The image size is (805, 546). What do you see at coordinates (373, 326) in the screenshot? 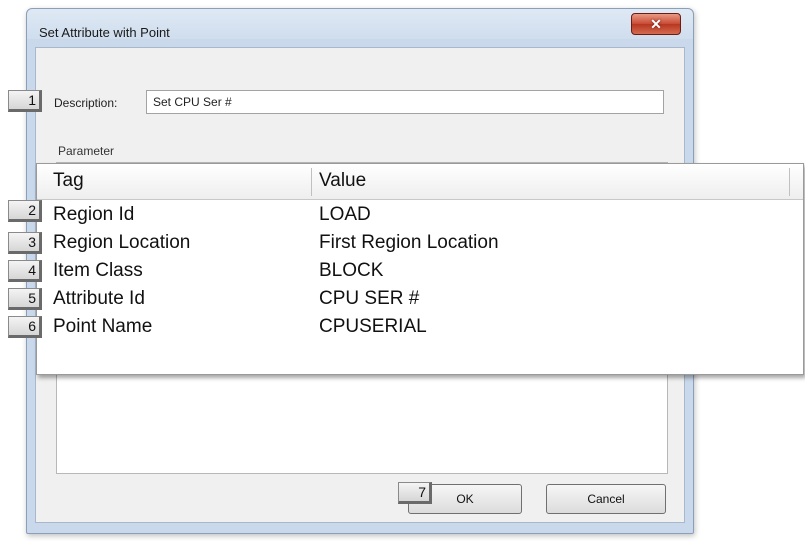
I see `row-value: CPUSERIAL` at bounding box center [373, 326].